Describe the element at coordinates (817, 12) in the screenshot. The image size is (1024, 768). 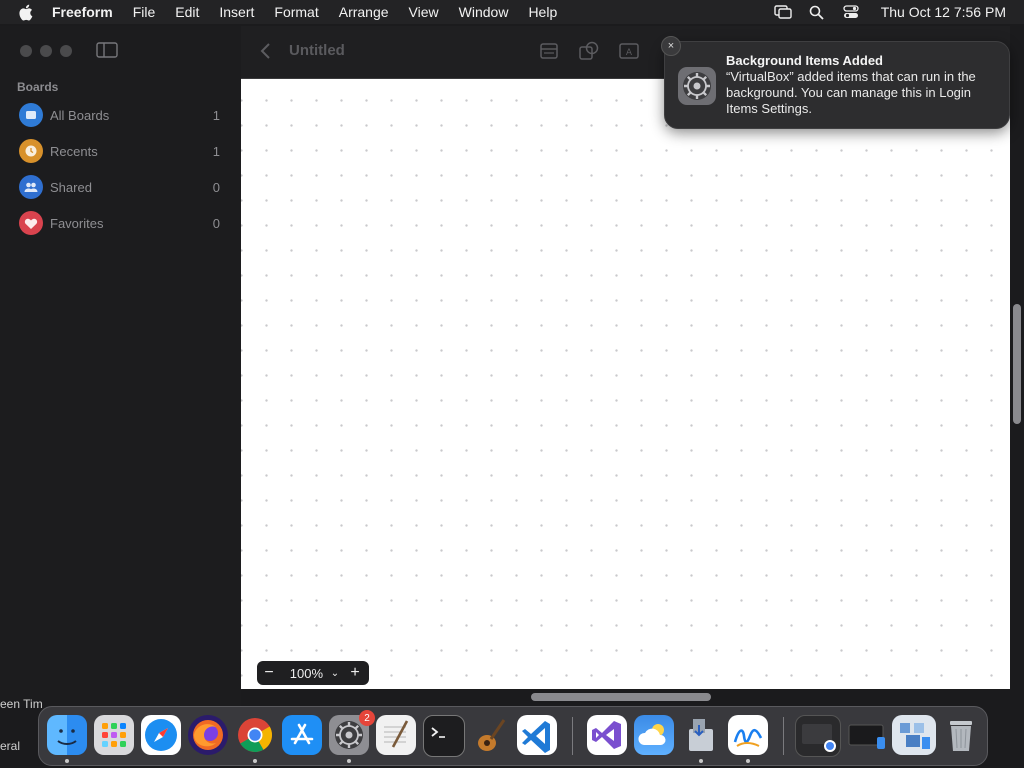
I see `spotlight-search-icon` at that location.